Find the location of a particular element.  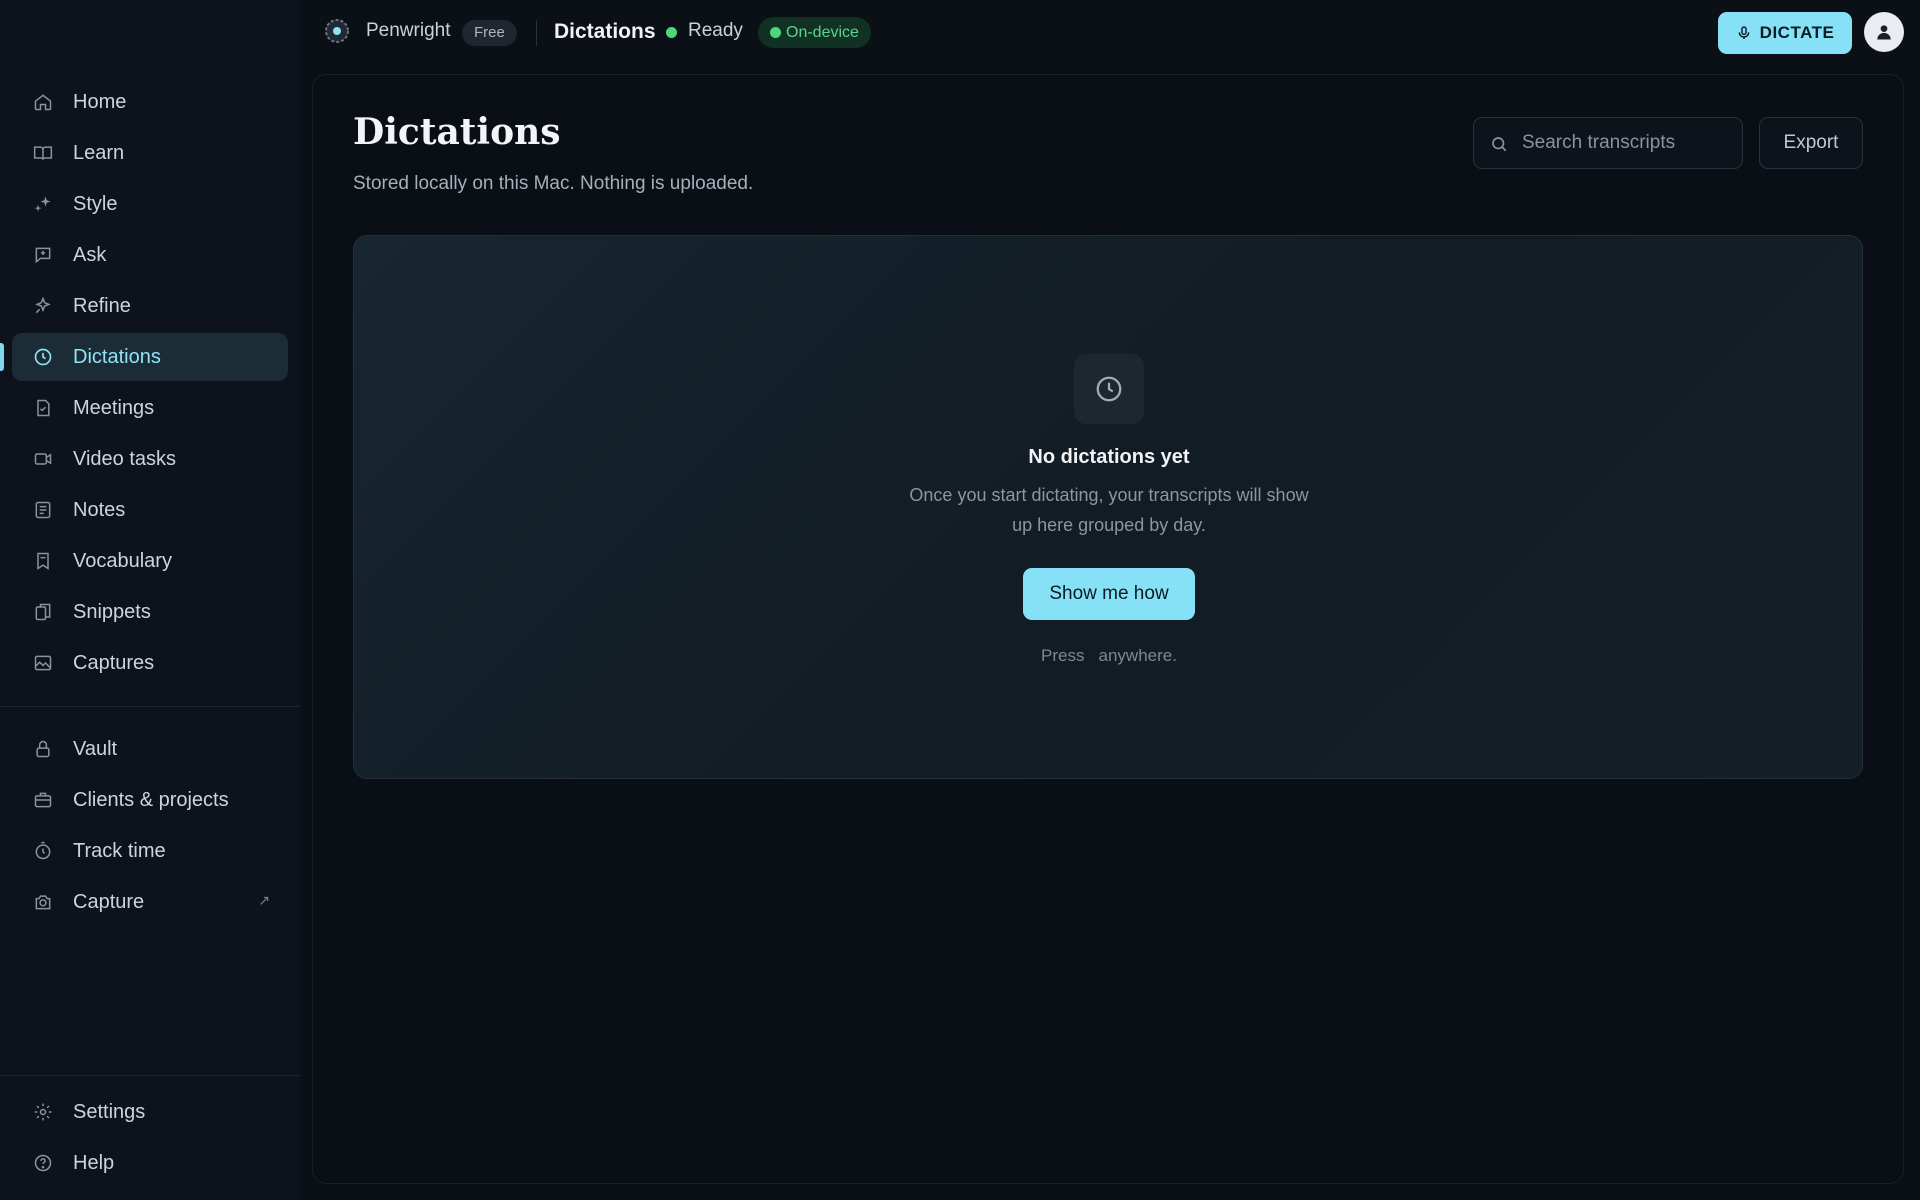

camera-icon is located at coordinates (43, 902).